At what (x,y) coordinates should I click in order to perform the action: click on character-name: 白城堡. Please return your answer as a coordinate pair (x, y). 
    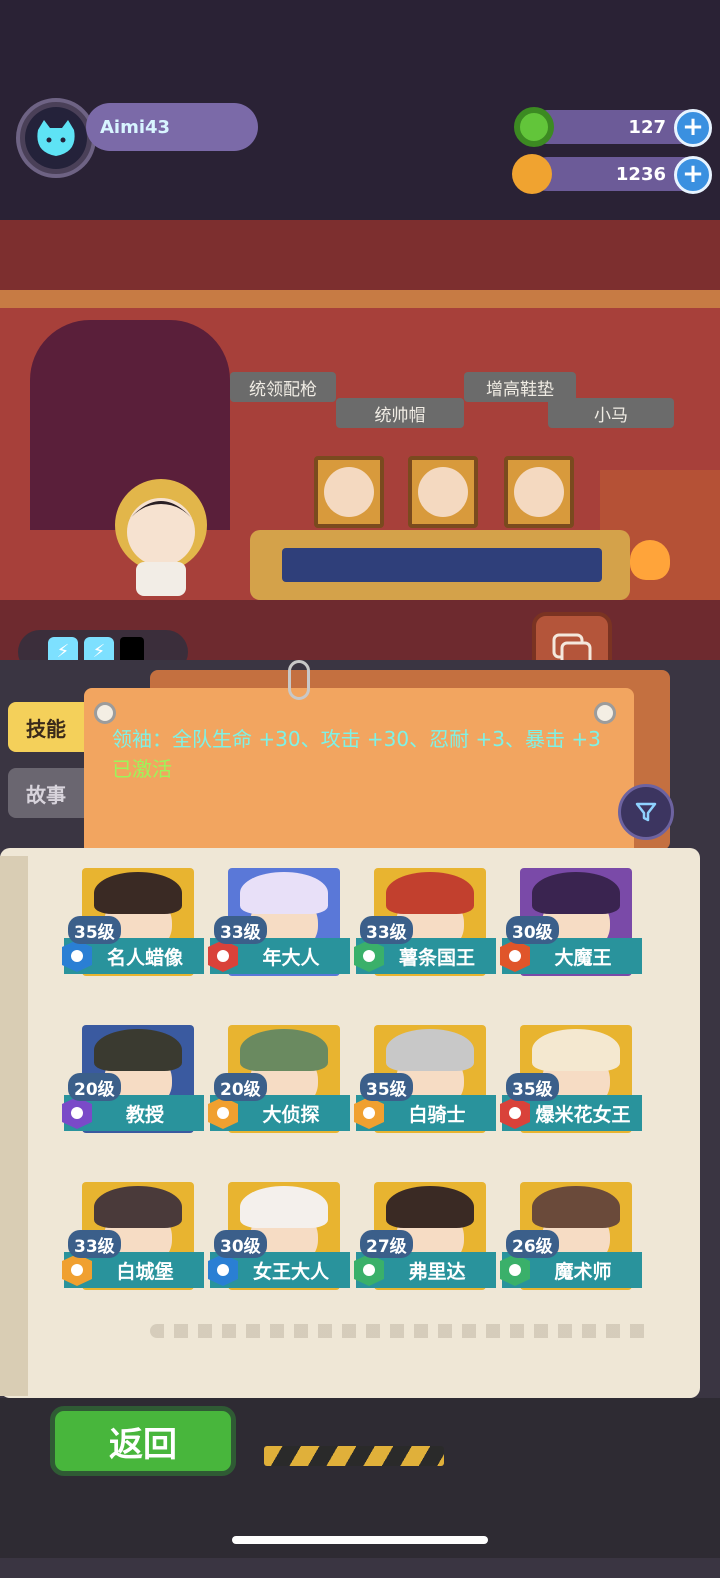
    Looking at the image, I should click on (145, 1271).